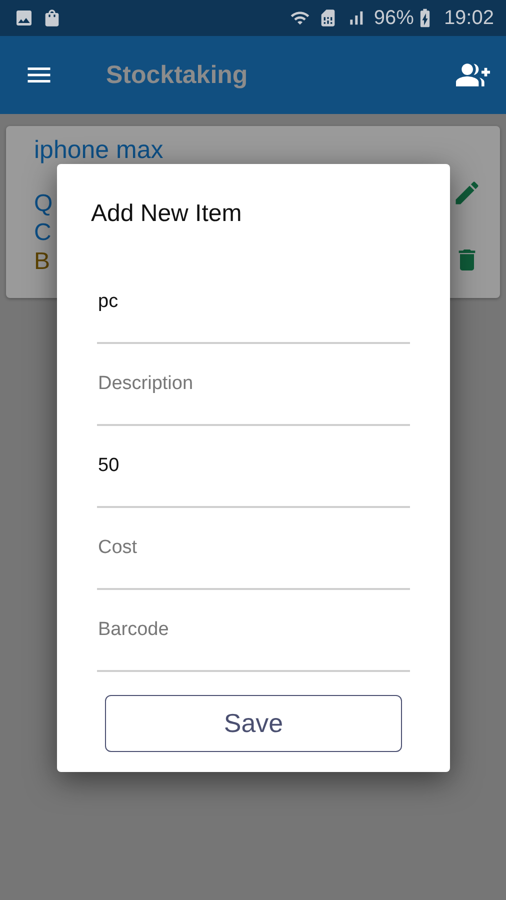 The height and width of the screenshot is (900, 506). I want to click on input-field: pc, so click(253, 303).